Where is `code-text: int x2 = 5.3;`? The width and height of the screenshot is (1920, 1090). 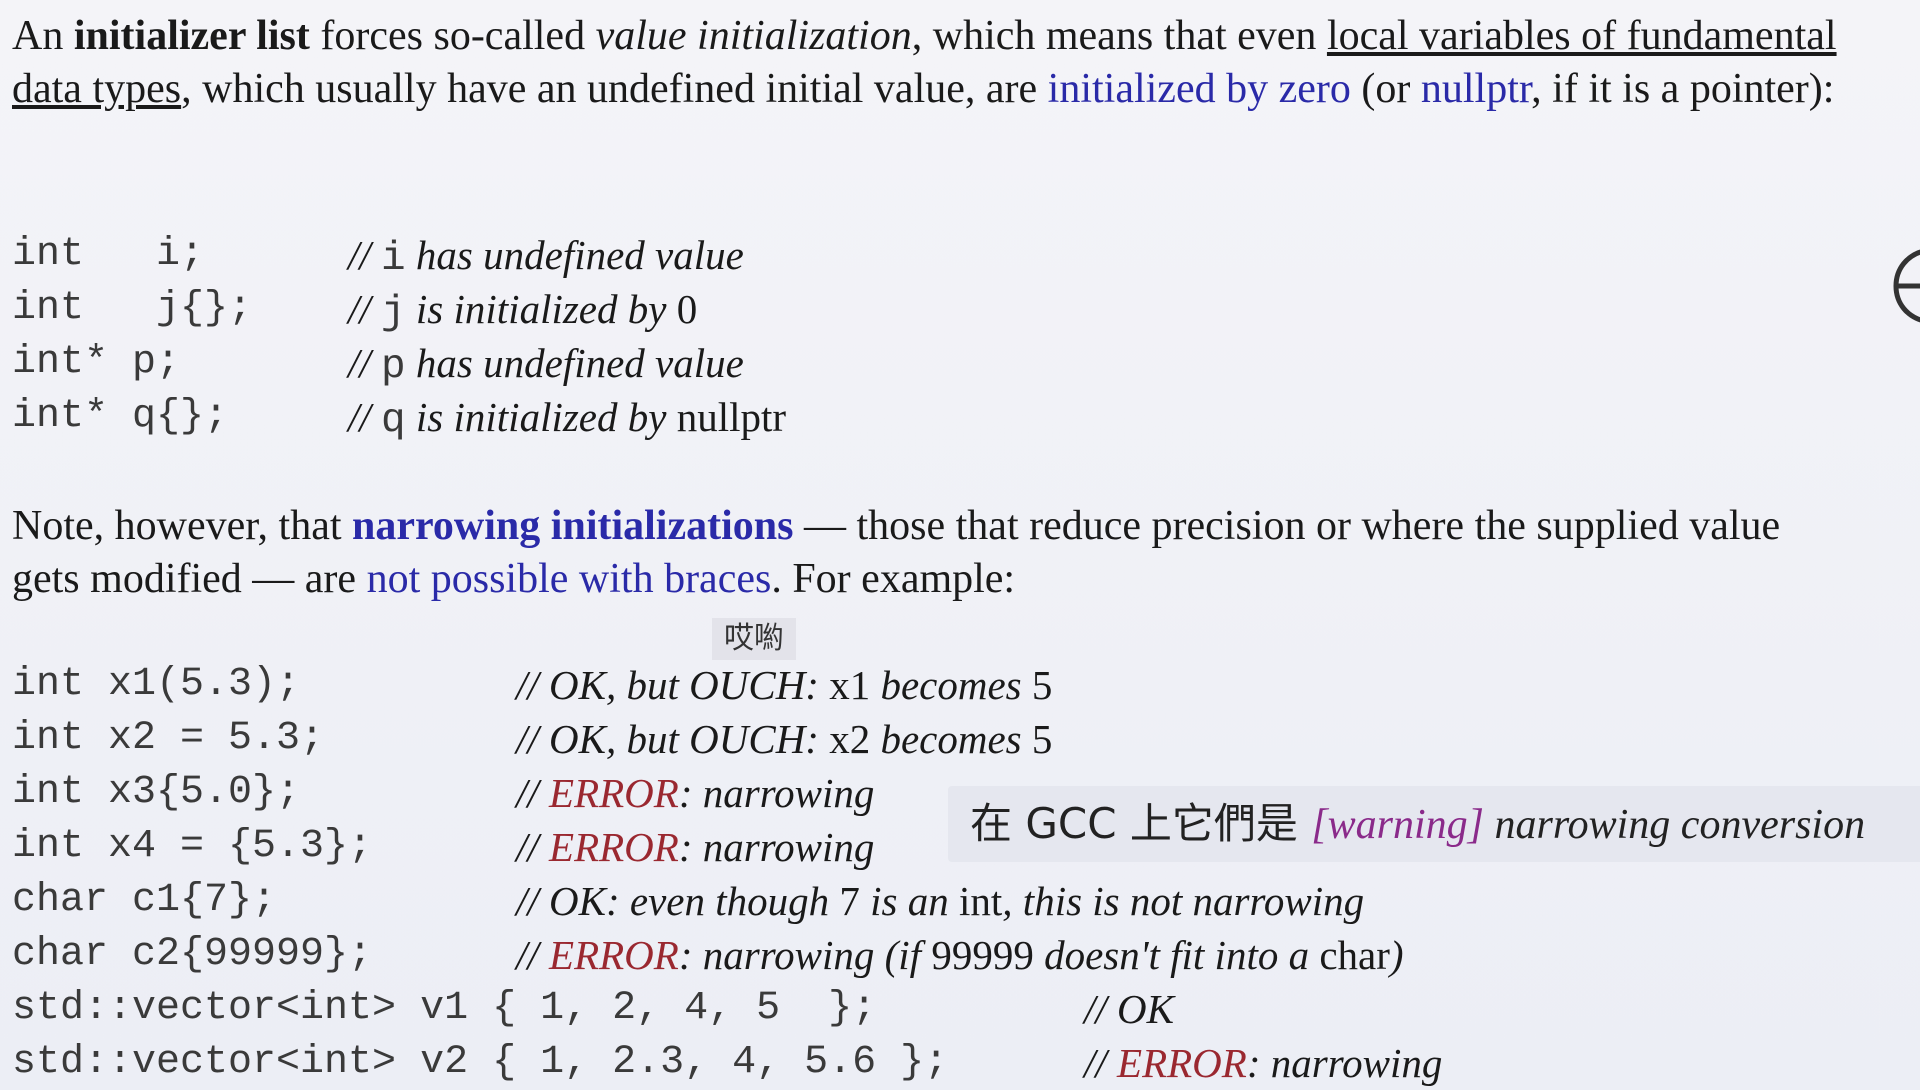
code-text: int x2 = 5.3; is located at coordinates (168, 738).